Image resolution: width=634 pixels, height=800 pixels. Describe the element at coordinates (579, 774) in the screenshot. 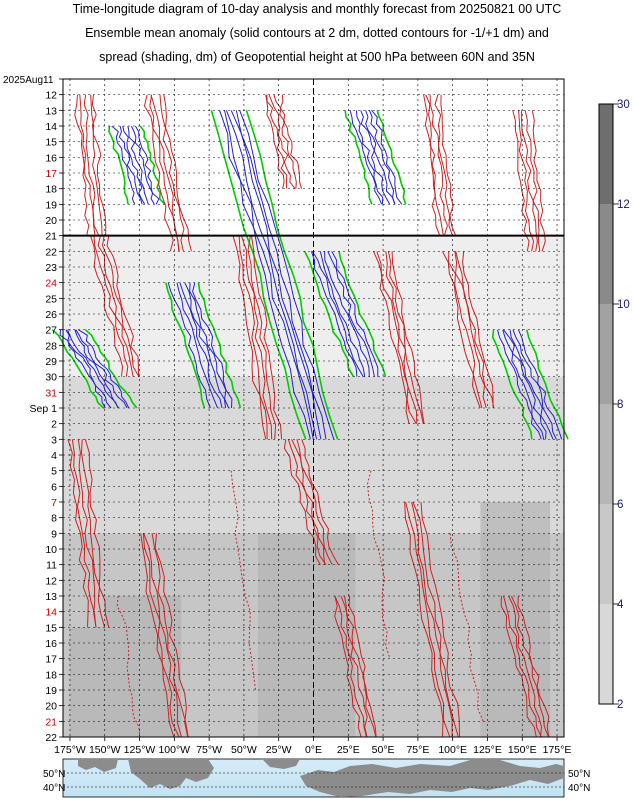

I see `map-lat-label-50n-right: 50°N` at that location.